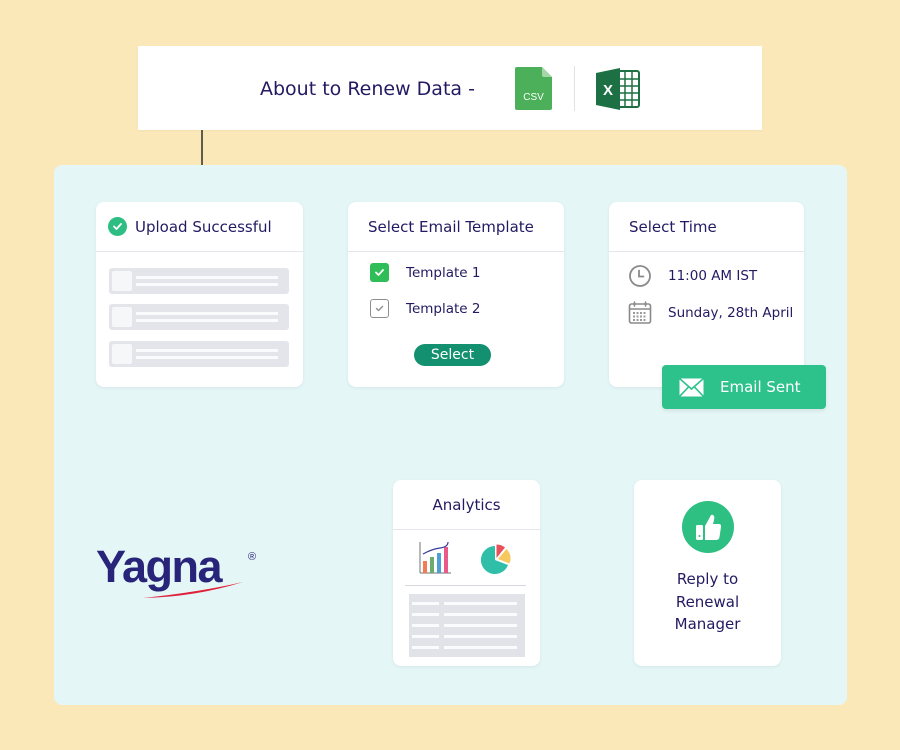 This screenshot has height=750, width=900. Describe the element at coordinates (466, 505) in the screenshot. I see `analytics-card-header: Analytics` at that location.